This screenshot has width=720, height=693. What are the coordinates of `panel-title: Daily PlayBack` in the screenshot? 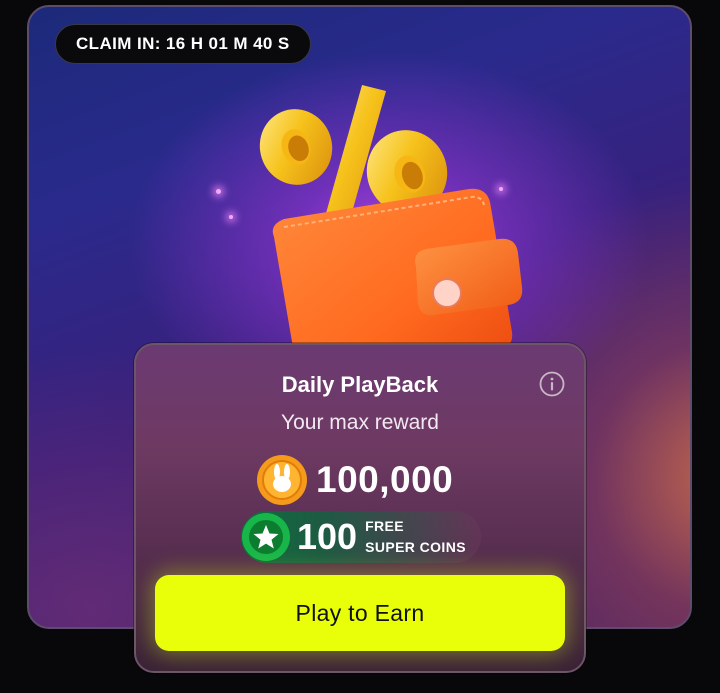 It's located at (360, 384).